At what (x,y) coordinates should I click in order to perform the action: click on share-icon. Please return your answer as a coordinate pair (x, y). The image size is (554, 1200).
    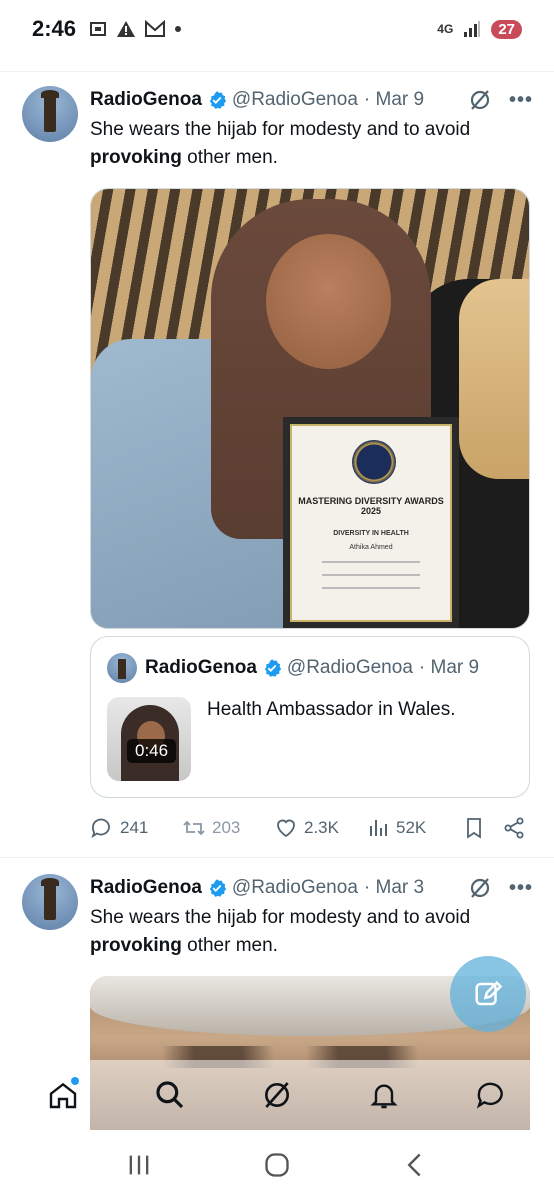
    Looking at the image, I should click on (514, 828).